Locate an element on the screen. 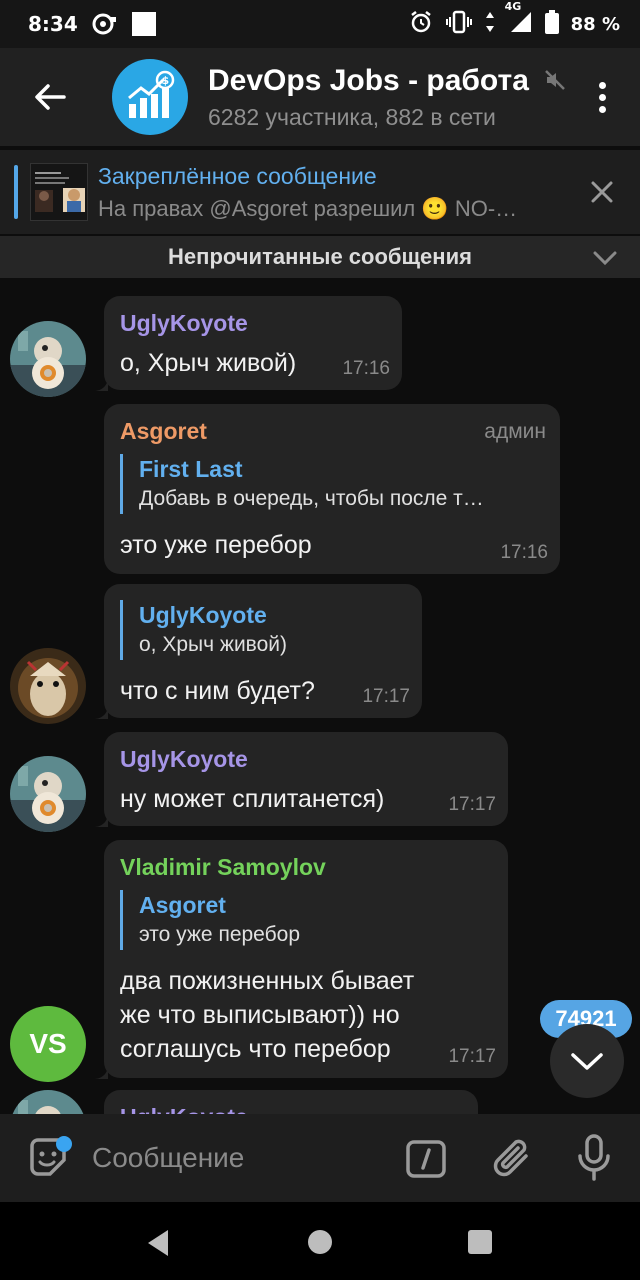 Image resolution: width=640 pixels, height=1280 pixels. pinned-thumbnail is located at coordinates (59, 192).